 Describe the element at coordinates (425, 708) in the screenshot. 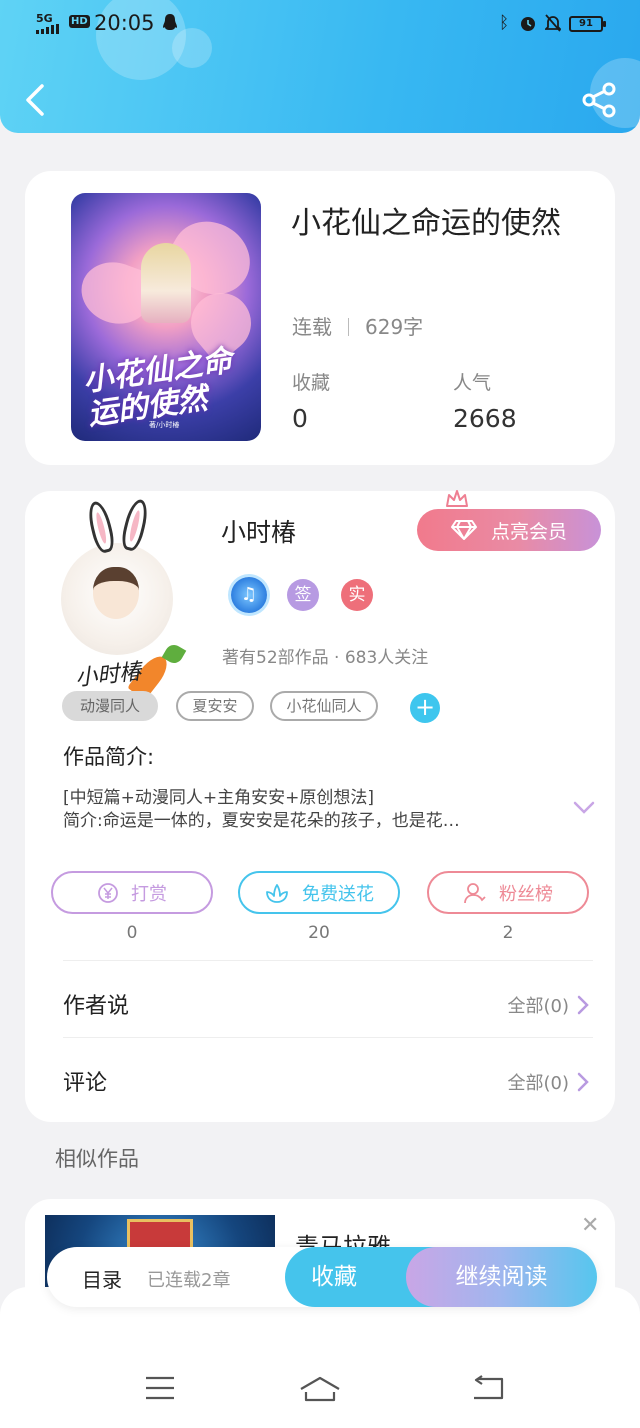

I see `add-tag-button: +` at that location.